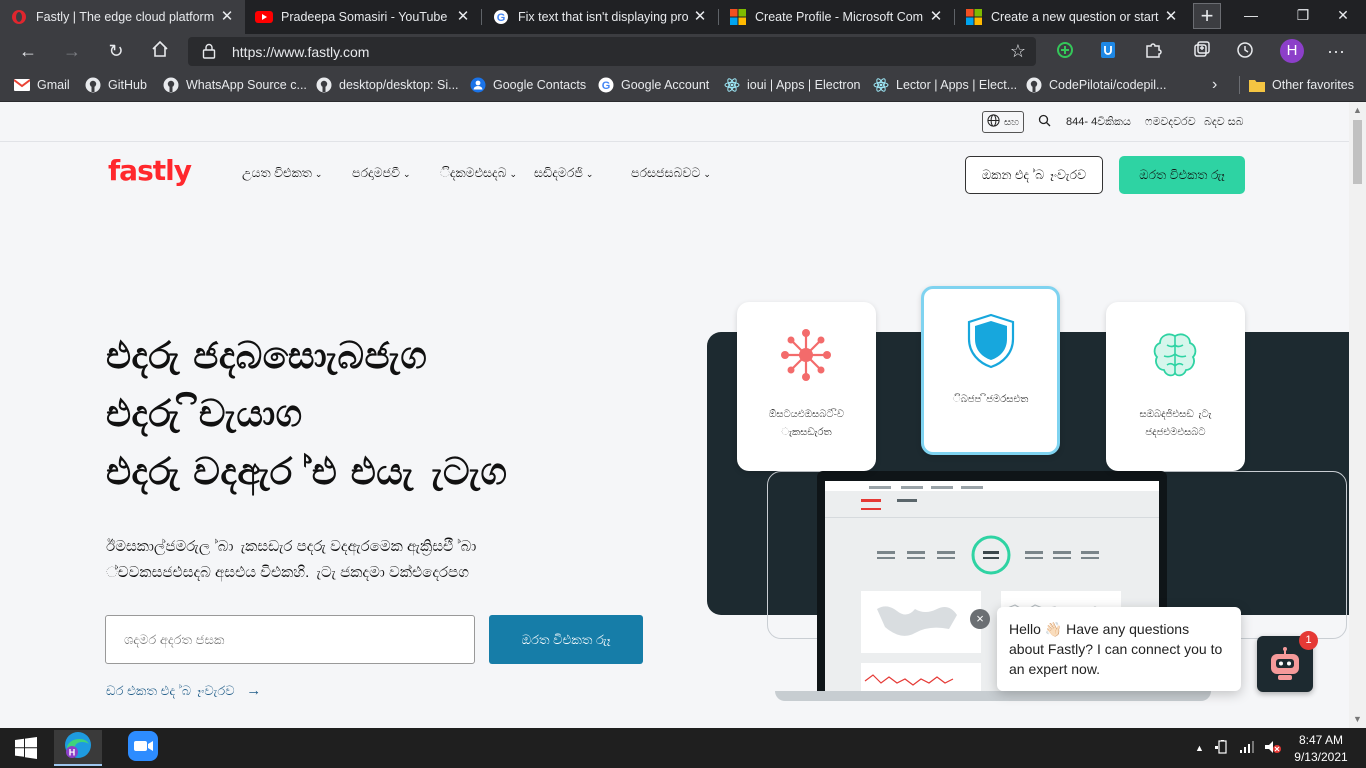 The image size is (1366, 768). I want to click on gmail-icon, so click(22, 85).